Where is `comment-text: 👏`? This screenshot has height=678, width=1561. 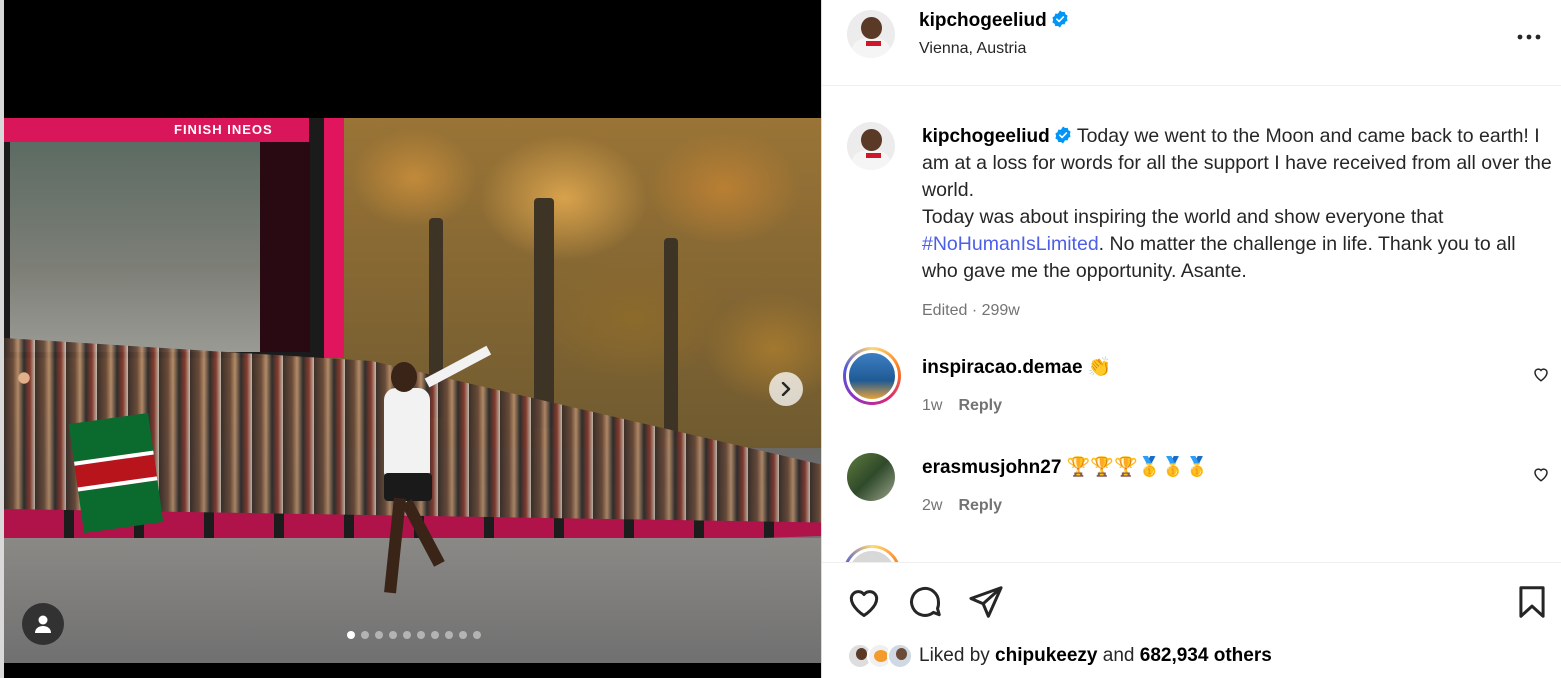 comment-text: 👏 is located at coordinates (1099, 367).